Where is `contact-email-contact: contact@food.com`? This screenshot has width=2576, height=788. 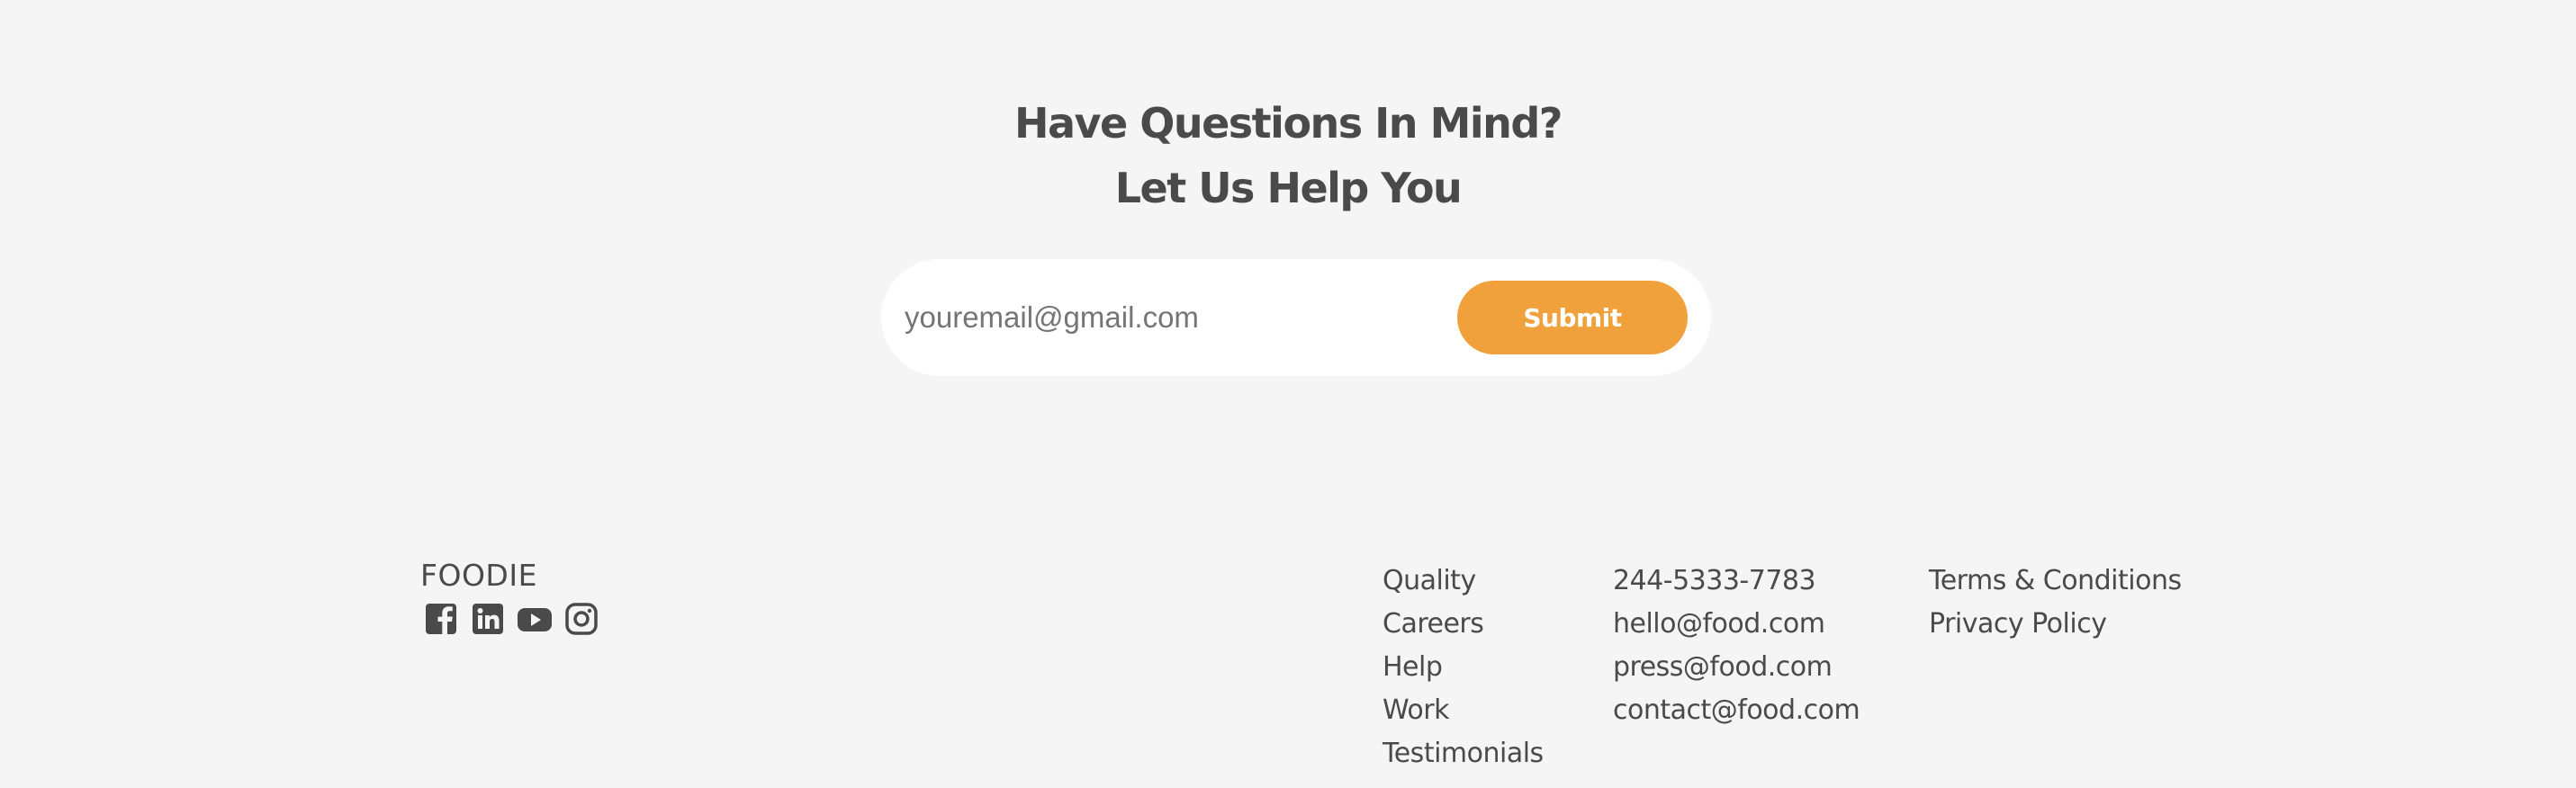
contact-email-contact: contact@food.com is located at coordinates (1736, 710).